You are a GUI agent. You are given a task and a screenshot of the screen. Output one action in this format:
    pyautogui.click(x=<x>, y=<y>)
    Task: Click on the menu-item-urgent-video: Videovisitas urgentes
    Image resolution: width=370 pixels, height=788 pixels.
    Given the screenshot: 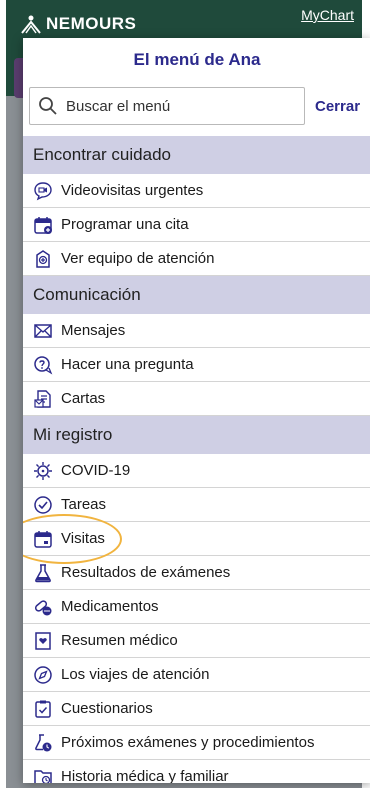 What is the action you would take?
    pyautogui.click(x=196, y=191)
    